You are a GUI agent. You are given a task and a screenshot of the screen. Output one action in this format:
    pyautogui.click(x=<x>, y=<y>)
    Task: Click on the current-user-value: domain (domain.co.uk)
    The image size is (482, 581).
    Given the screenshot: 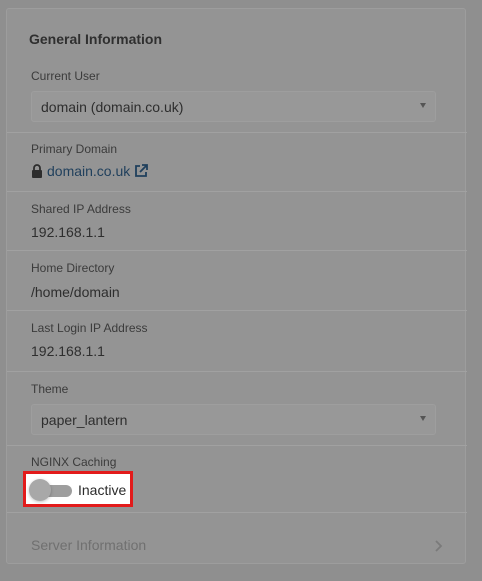 What is the action you would take?
    pyautogui.click(x=112, y=107)
    